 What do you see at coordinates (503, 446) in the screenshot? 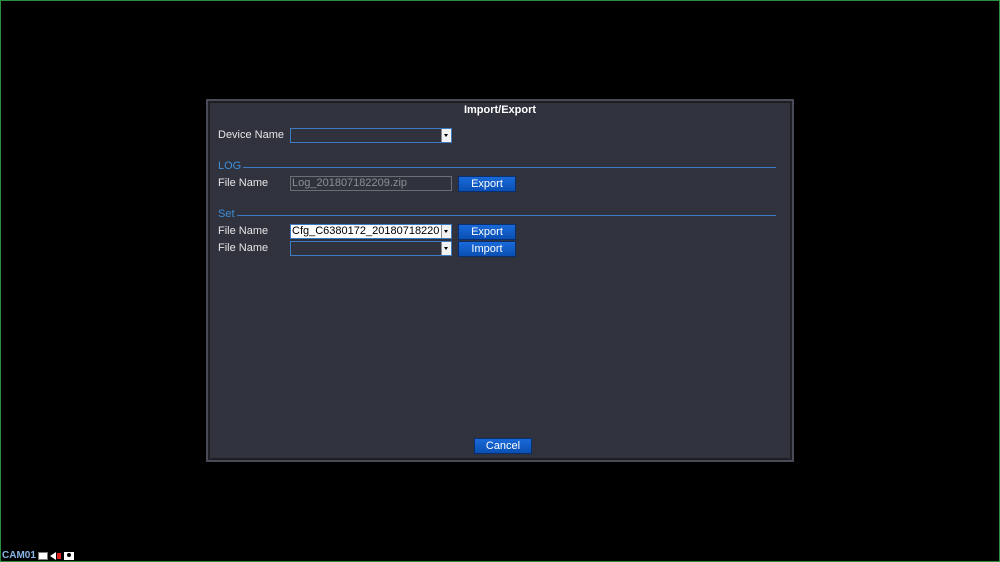
I see `cancel-button: Cancel` at bounding box center [503, 446].